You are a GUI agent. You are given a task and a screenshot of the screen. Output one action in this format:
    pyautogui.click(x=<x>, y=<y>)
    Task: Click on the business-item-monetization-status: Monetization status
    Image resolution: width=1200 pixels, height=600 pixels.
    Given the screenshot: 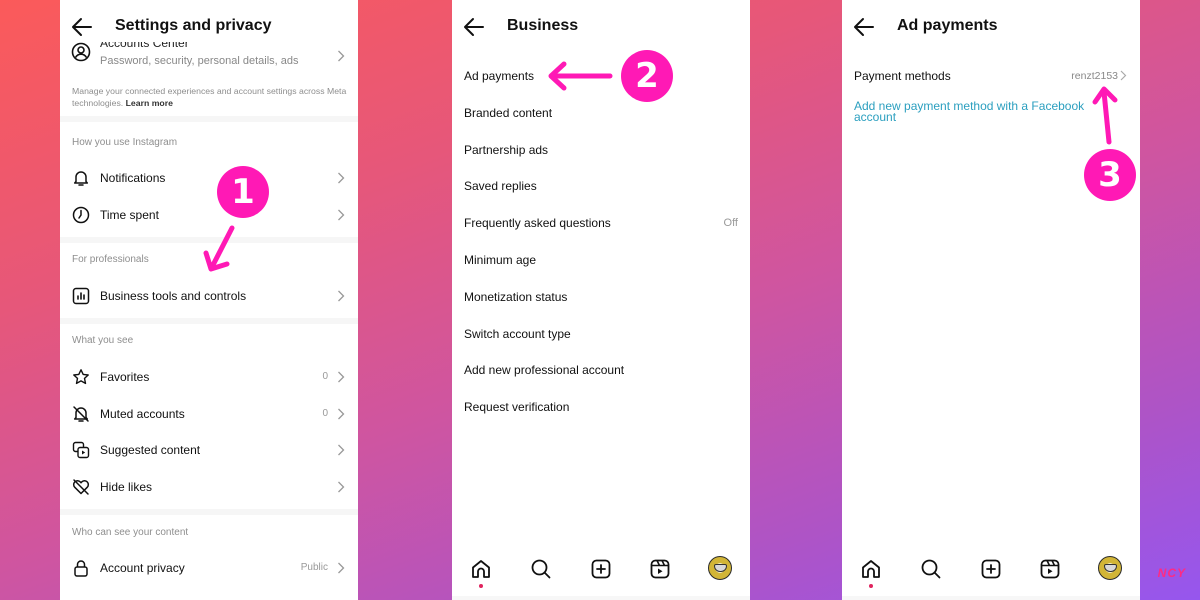 What is the action you would take?
    pyautogui.click(x=601, y=297)
    